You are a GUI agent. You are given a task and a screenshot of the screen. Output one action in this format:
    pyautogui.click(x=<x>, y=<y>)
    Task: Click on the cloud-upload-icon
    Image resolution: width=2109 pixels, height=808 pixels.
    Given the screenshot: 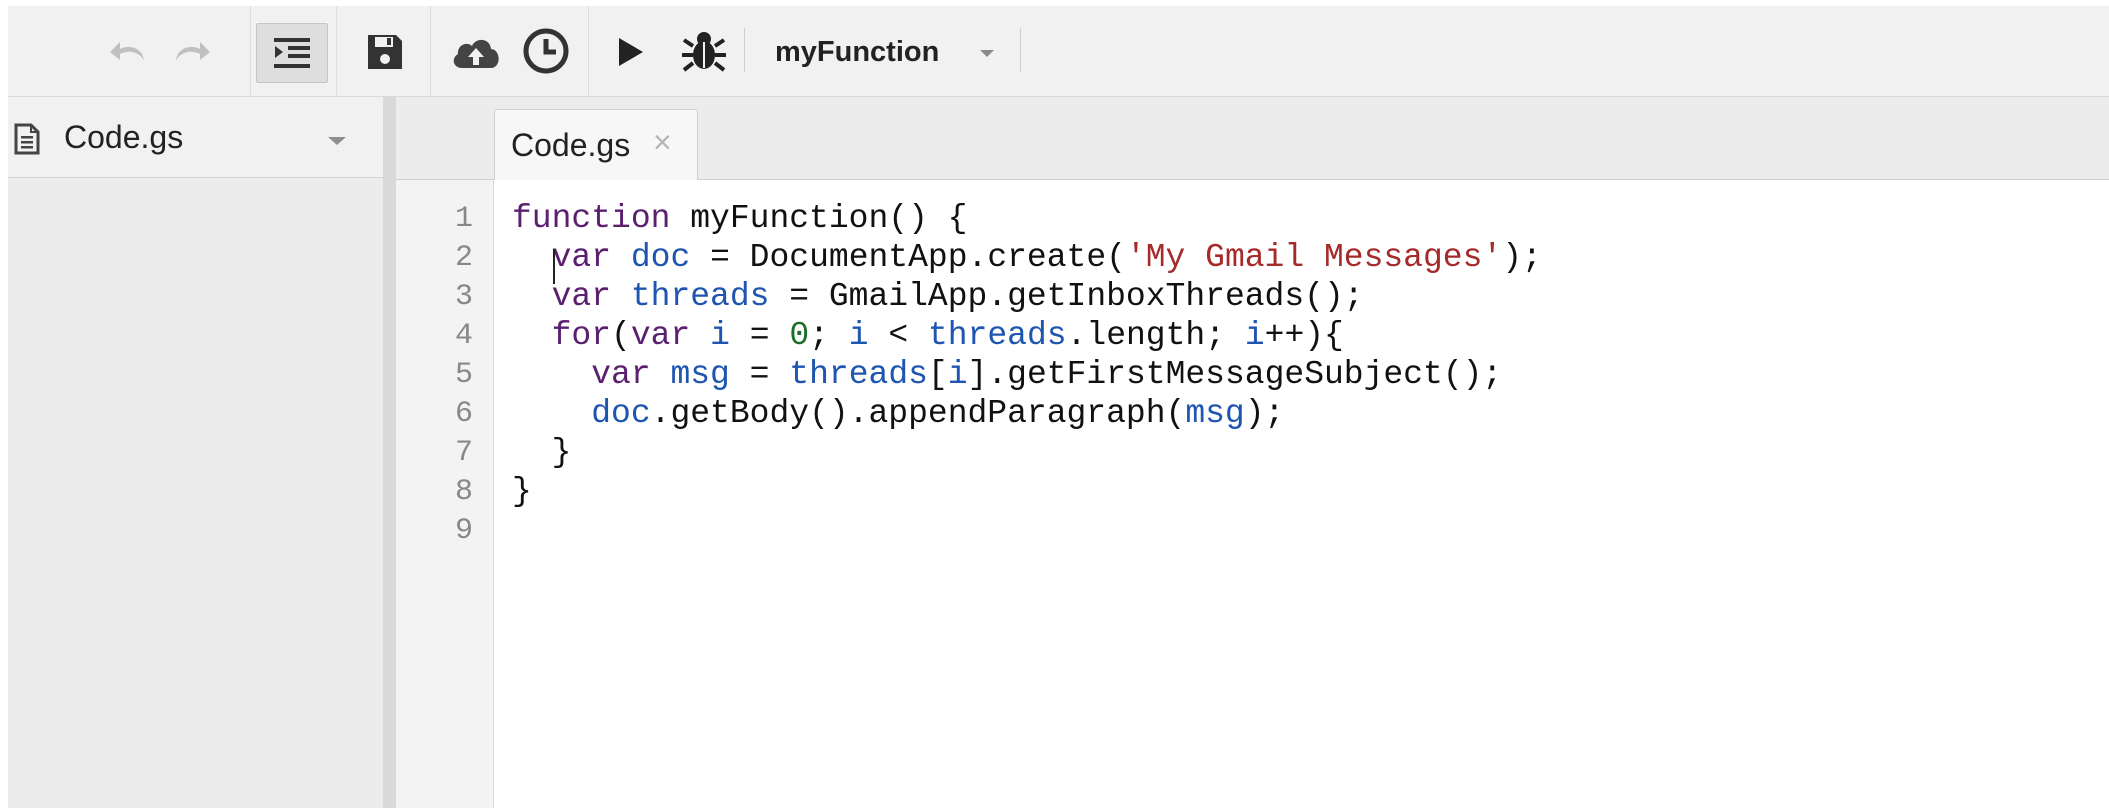 What is the action you would take?
    pyautogui.click(x=476, y=53)
    